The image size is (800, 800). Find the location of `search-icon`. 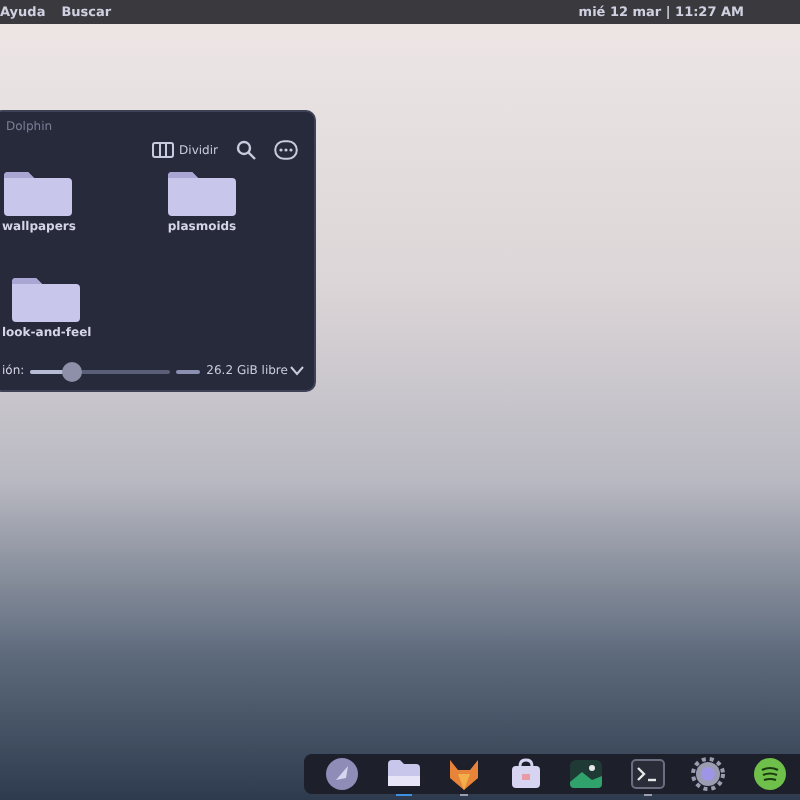

search-icon is located at coordinates (246, 150).